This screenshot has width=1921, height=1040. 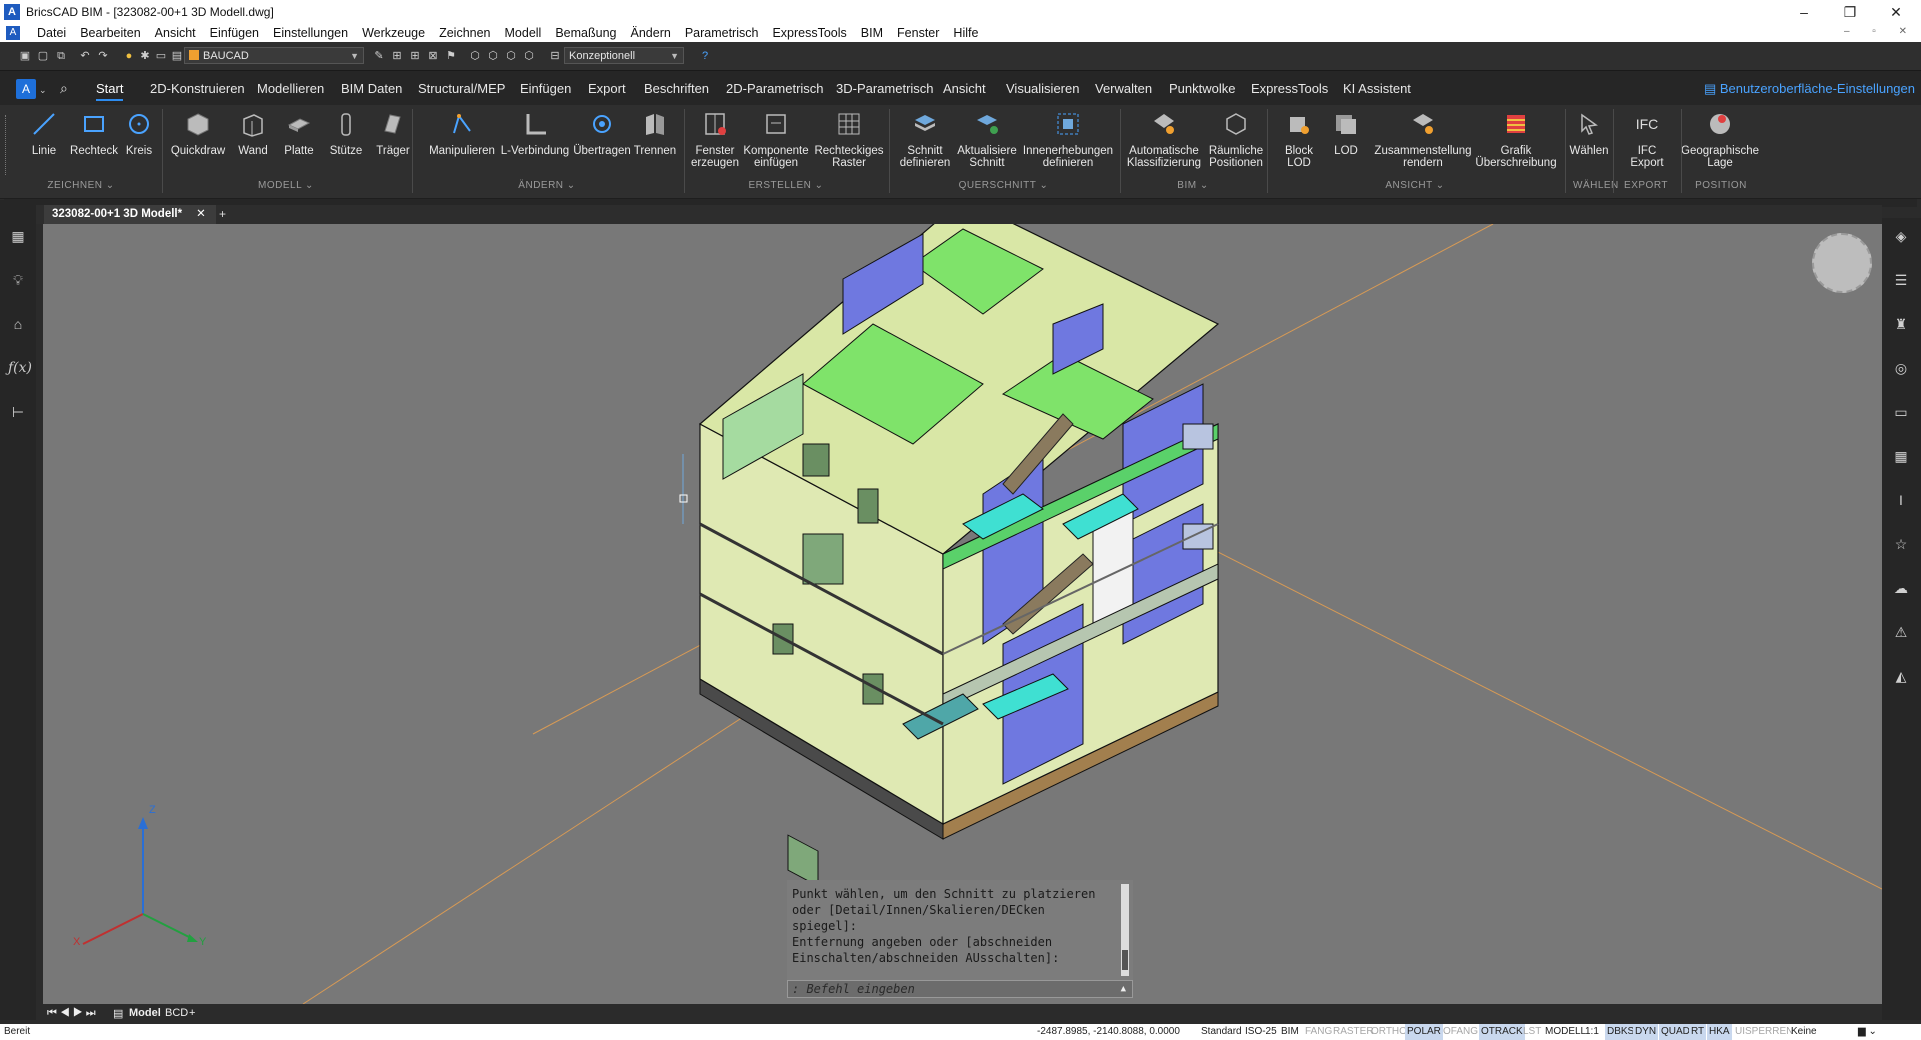 What do you see at coordinates (290, 88) in the screenshot?
I see `ribbon-tab: Modellieren` at bounding box center [290, 88].